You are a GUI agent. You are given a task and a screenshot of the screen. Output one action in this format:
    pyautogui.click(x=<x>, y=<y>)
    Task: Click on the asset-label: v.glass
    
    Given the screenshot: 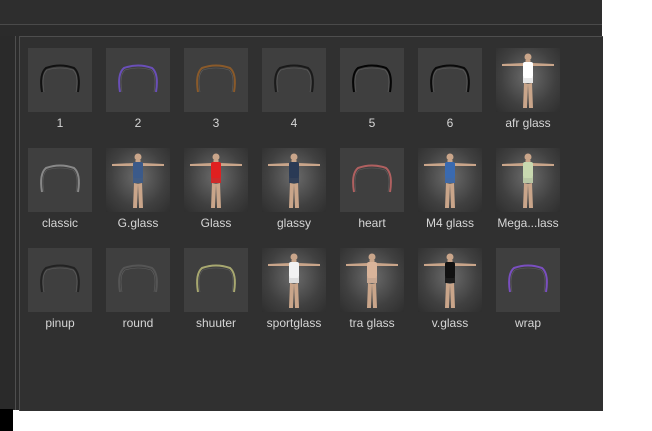 What is the action you would take?
    pyautogui.click(x=450, y=323)
    